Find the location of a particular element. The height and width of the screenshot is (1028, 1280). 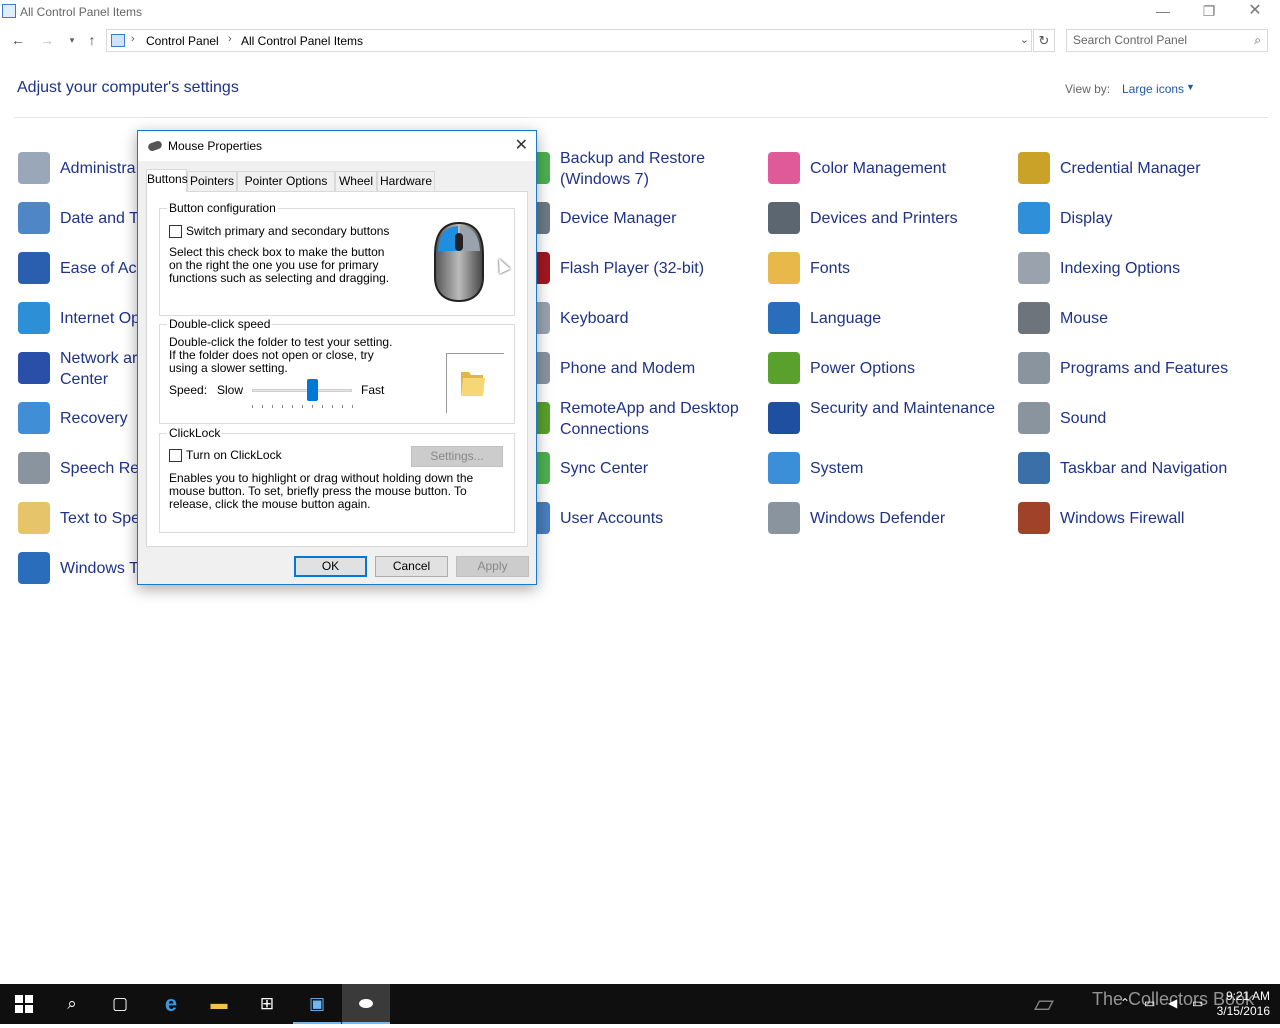

control-panel-item: Phone and Modem is located at coordinates (638, 372).